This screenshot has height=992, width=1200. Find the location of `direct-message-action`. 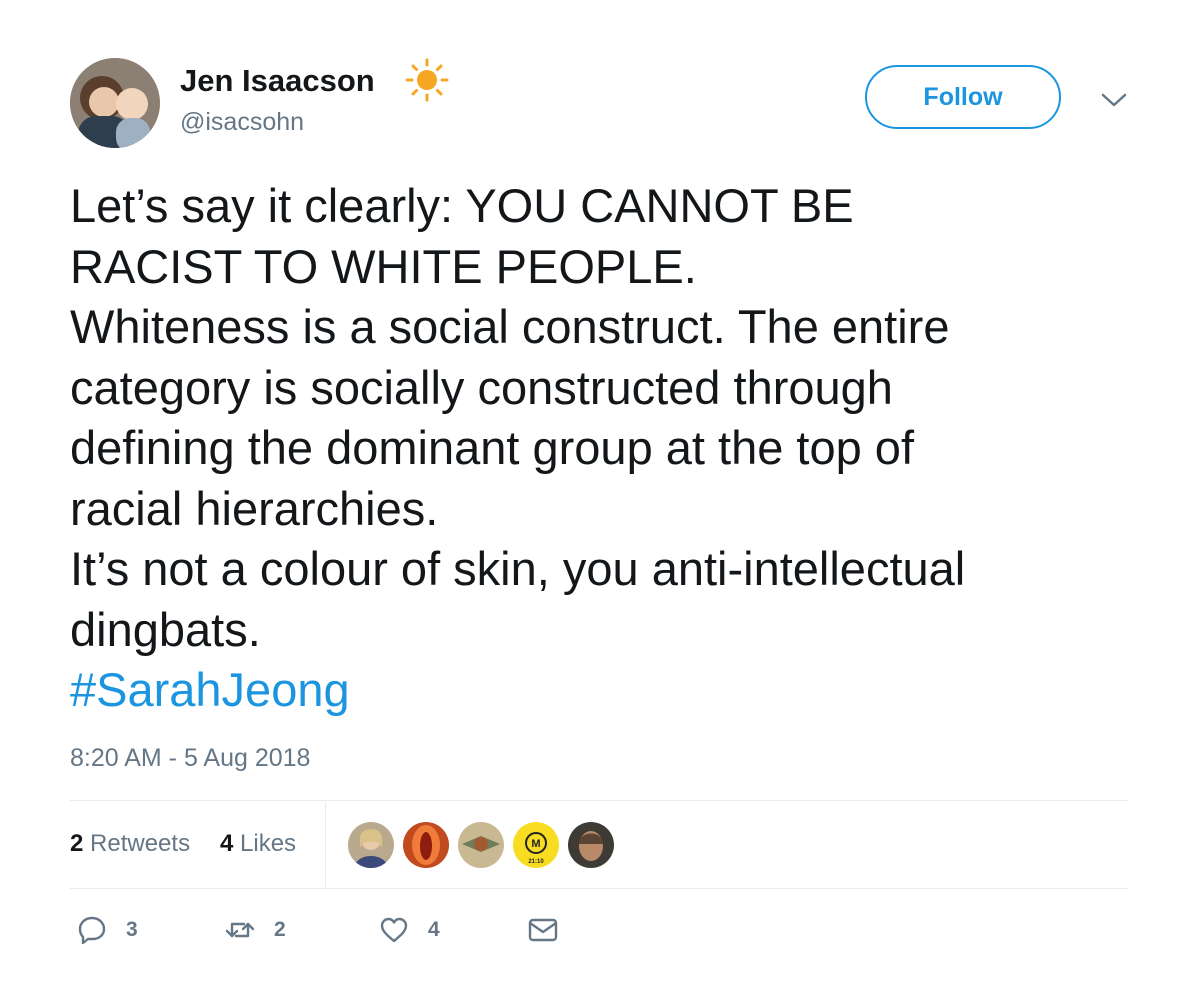

direct-message-action is located at coordinates (543, 930).